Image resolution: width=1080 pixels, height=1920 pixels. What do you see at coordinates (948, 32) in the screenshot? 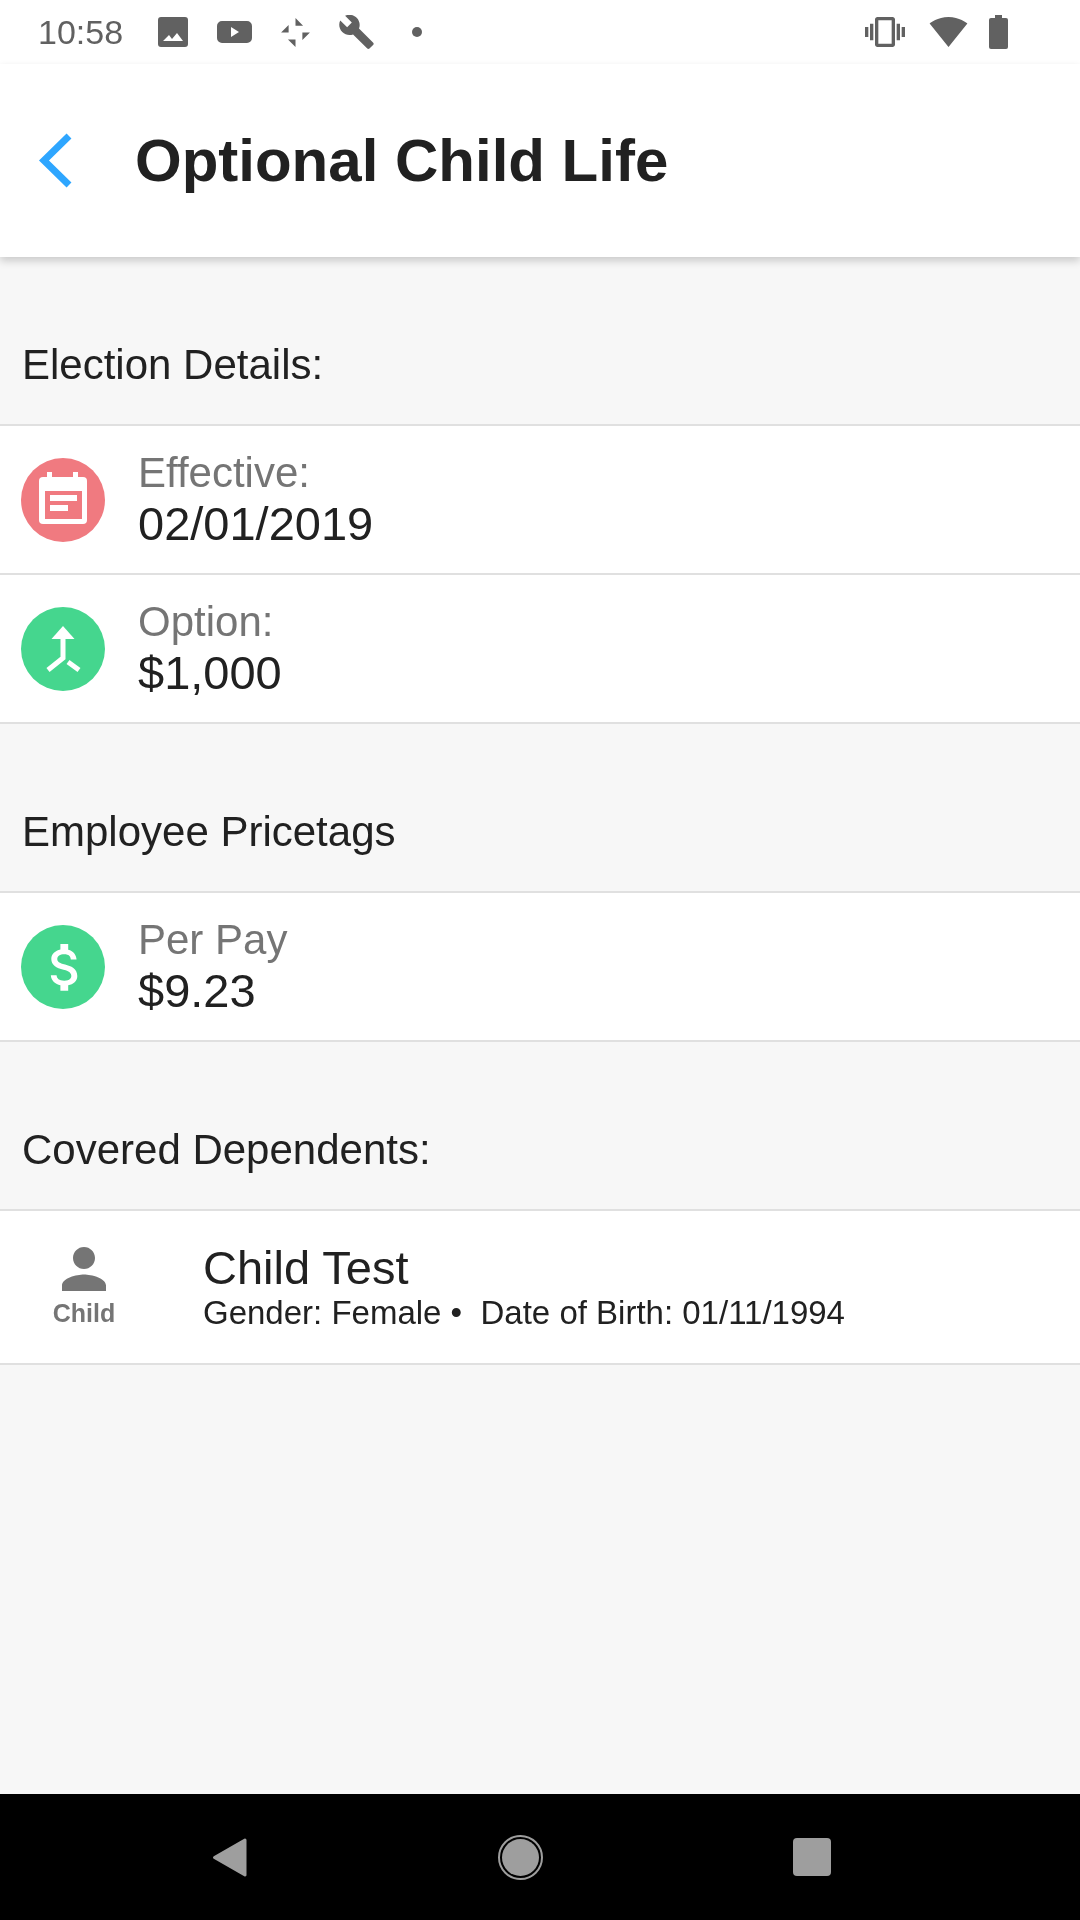
I see `wifi-icon` at bounding box center [948, 32].